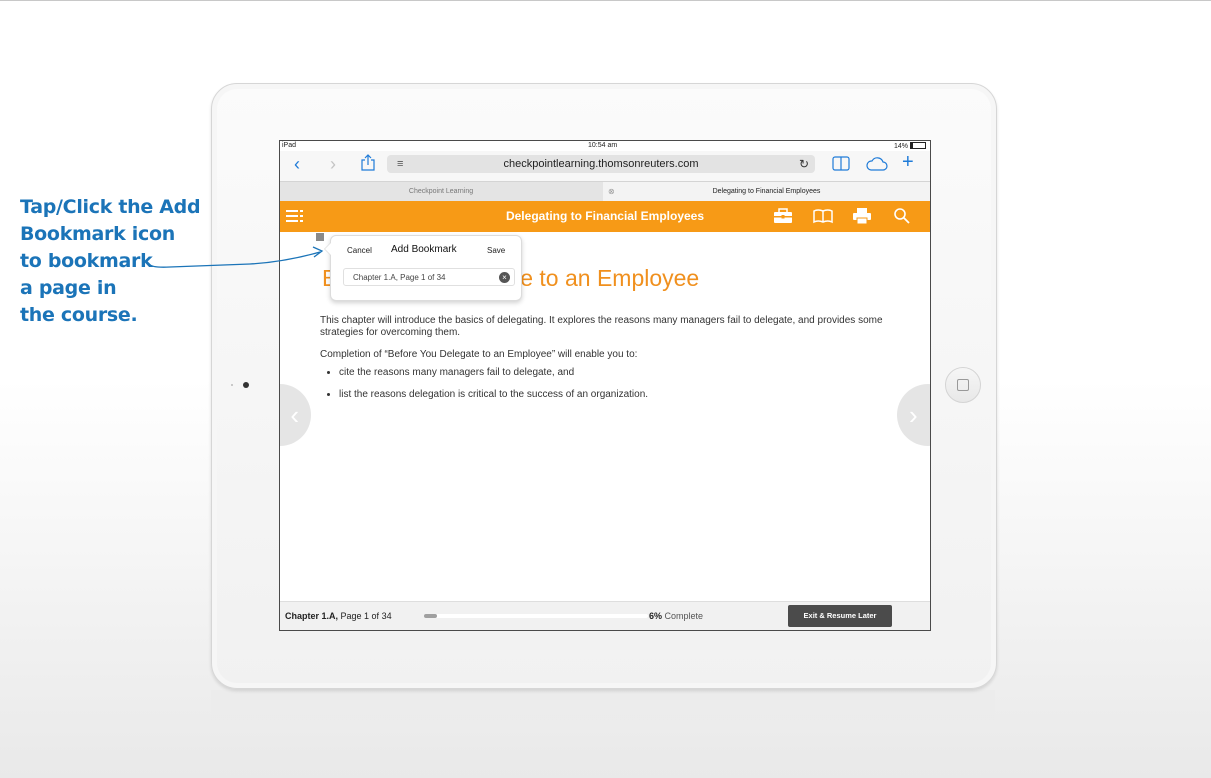 The image size is (1211, 778). Describe the element at coordinates (900, 146) in the screenshot. I see `battery-percent: 14%` at that location.